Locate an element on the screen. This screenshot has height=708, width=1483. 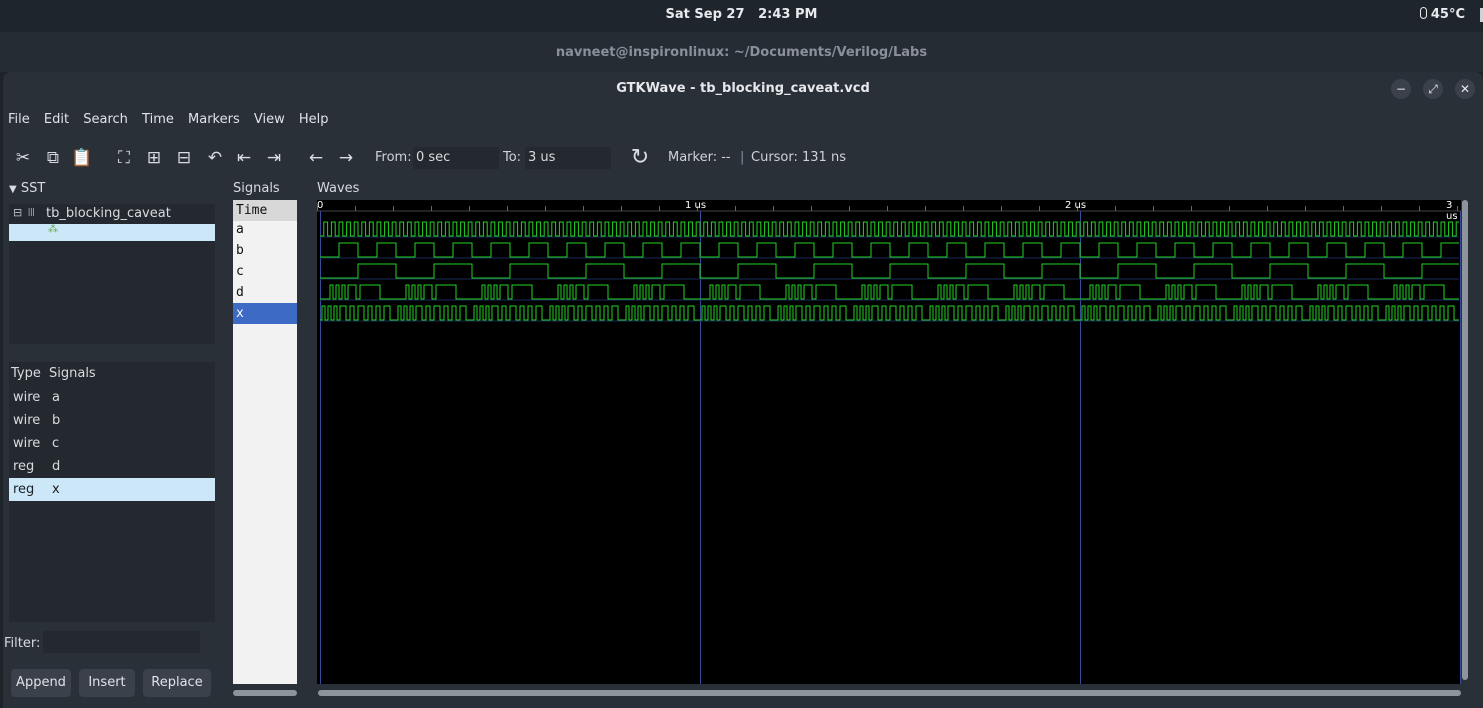
window-titlebar: GTKWave - tb_blocking_caveat.vcd − ⤢ ✕ is located at coordinates (743, 89).